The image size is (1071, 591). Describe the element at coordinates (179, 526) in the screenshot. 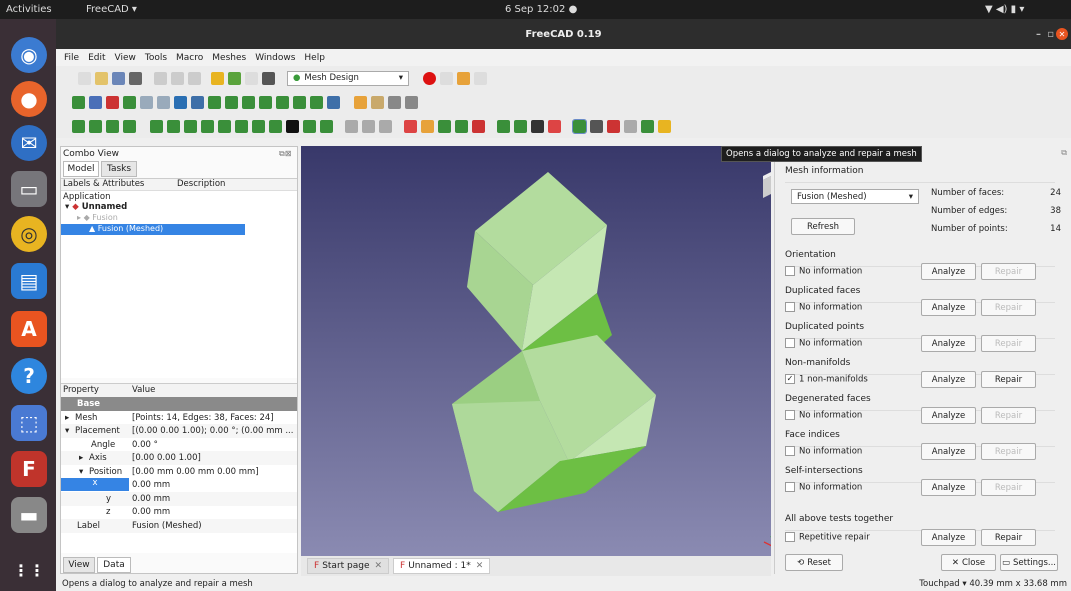

I see `property-row-label: Label Fusion (Meshed)` at that location.